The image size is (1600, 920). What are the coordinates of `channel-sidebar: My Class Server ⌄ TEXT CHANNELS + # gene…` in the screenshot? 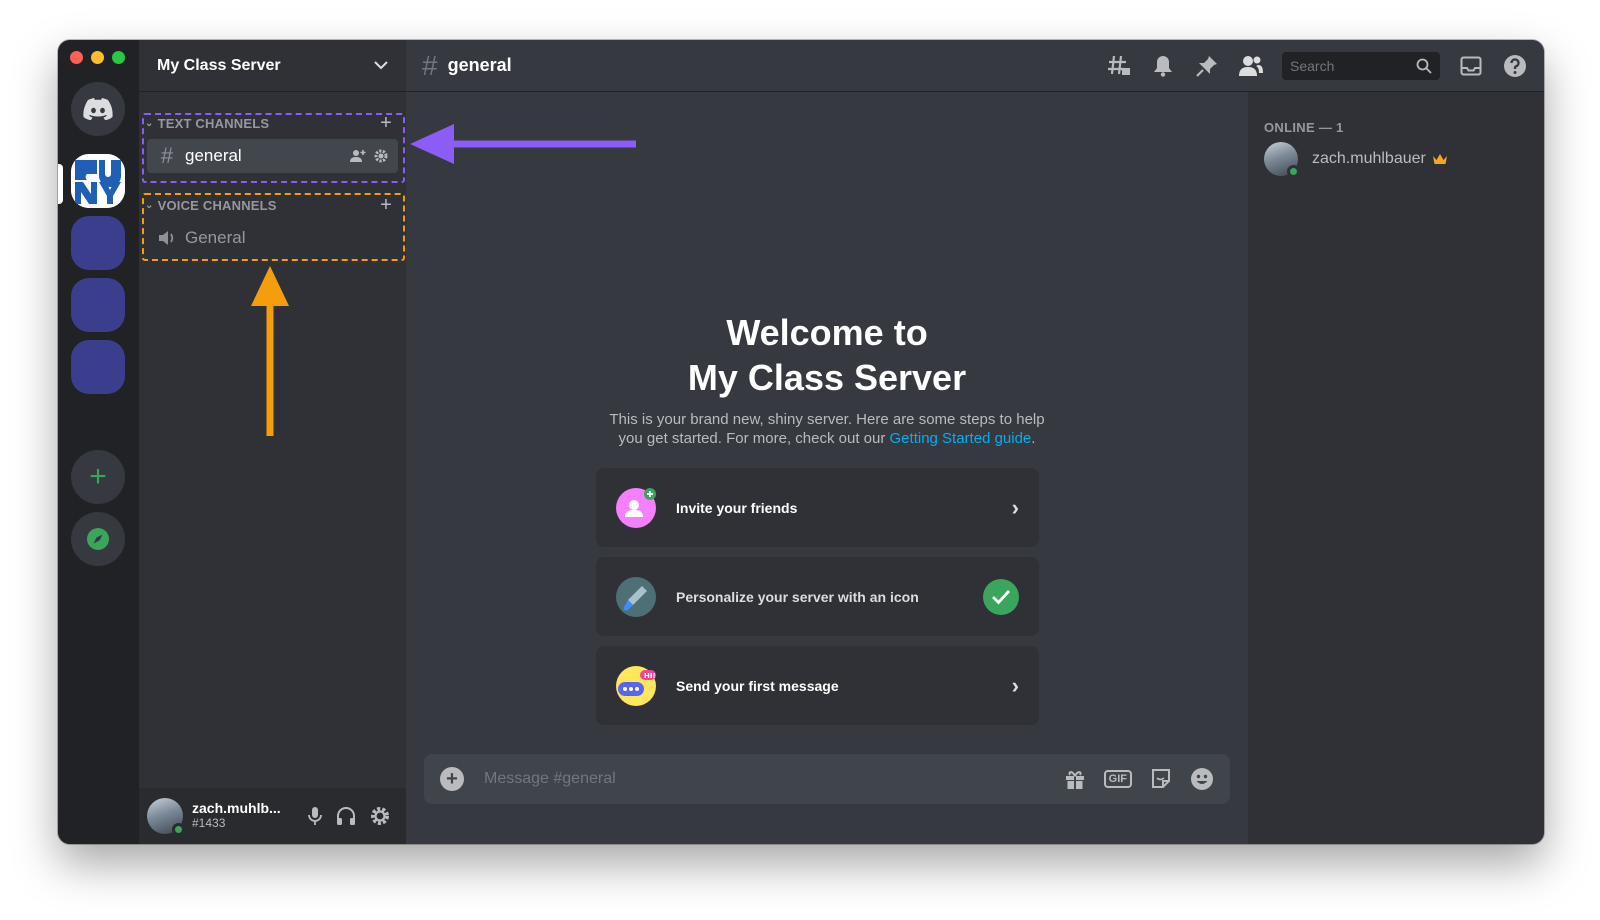 It's located at (272, 442).